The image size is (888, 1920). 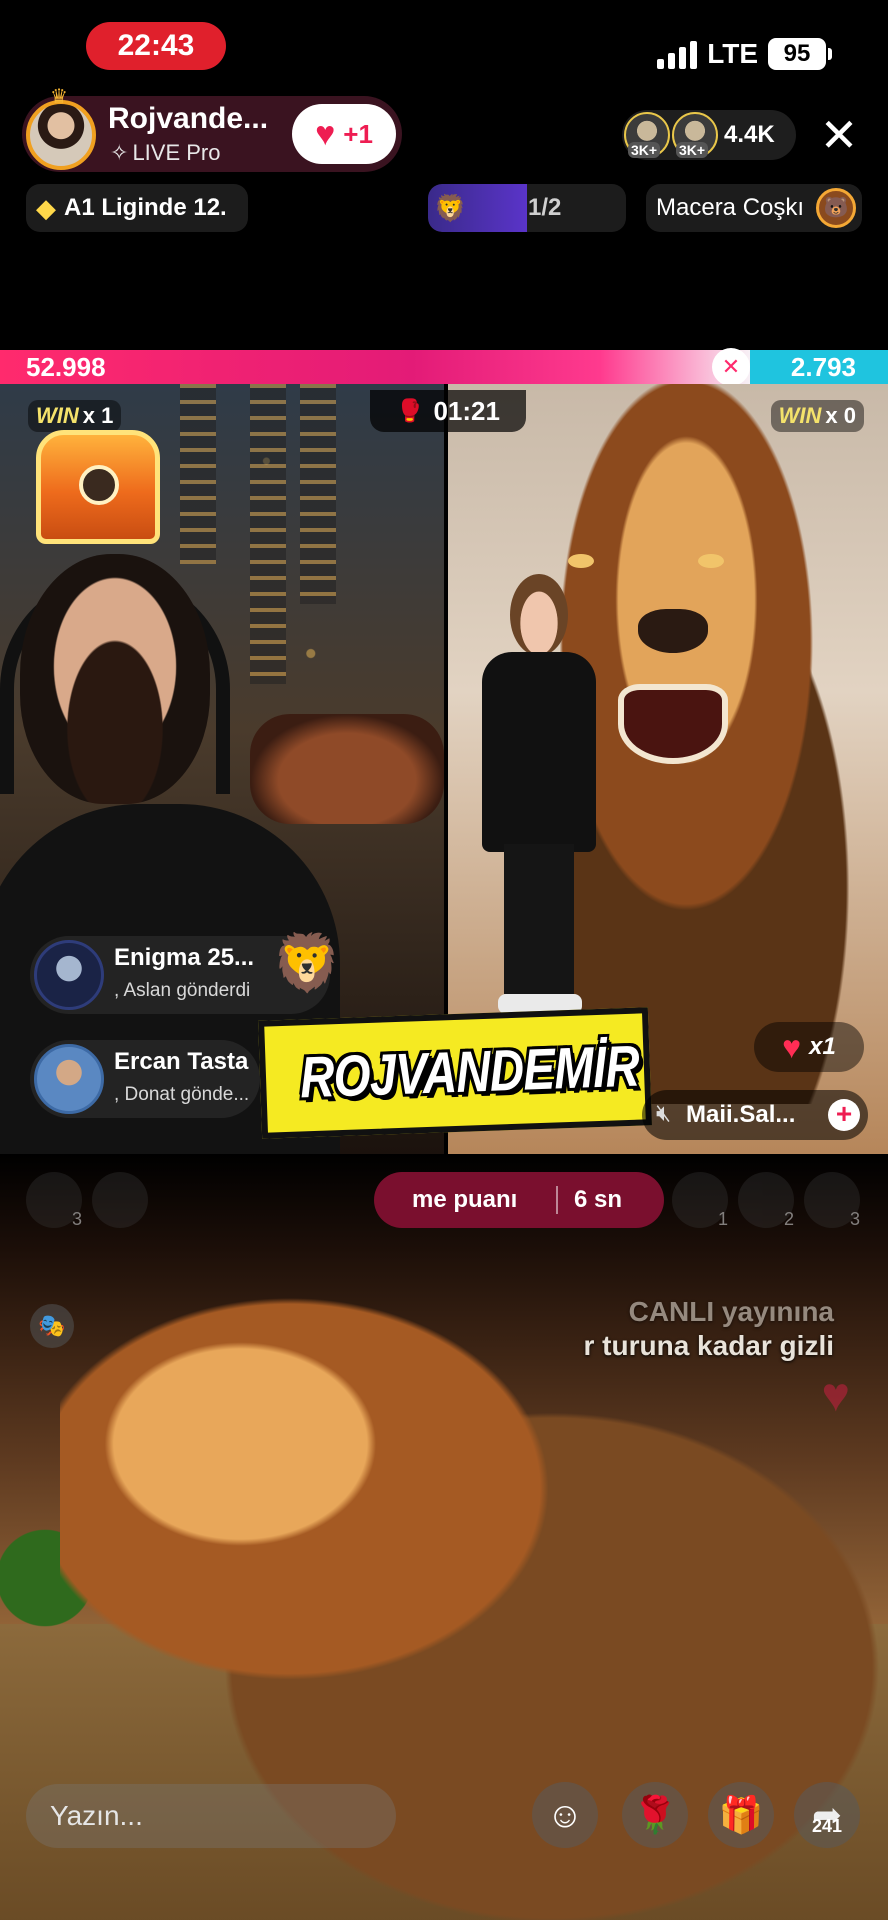 I want to click on rank-number: 1, so click(x=722, y=1219).